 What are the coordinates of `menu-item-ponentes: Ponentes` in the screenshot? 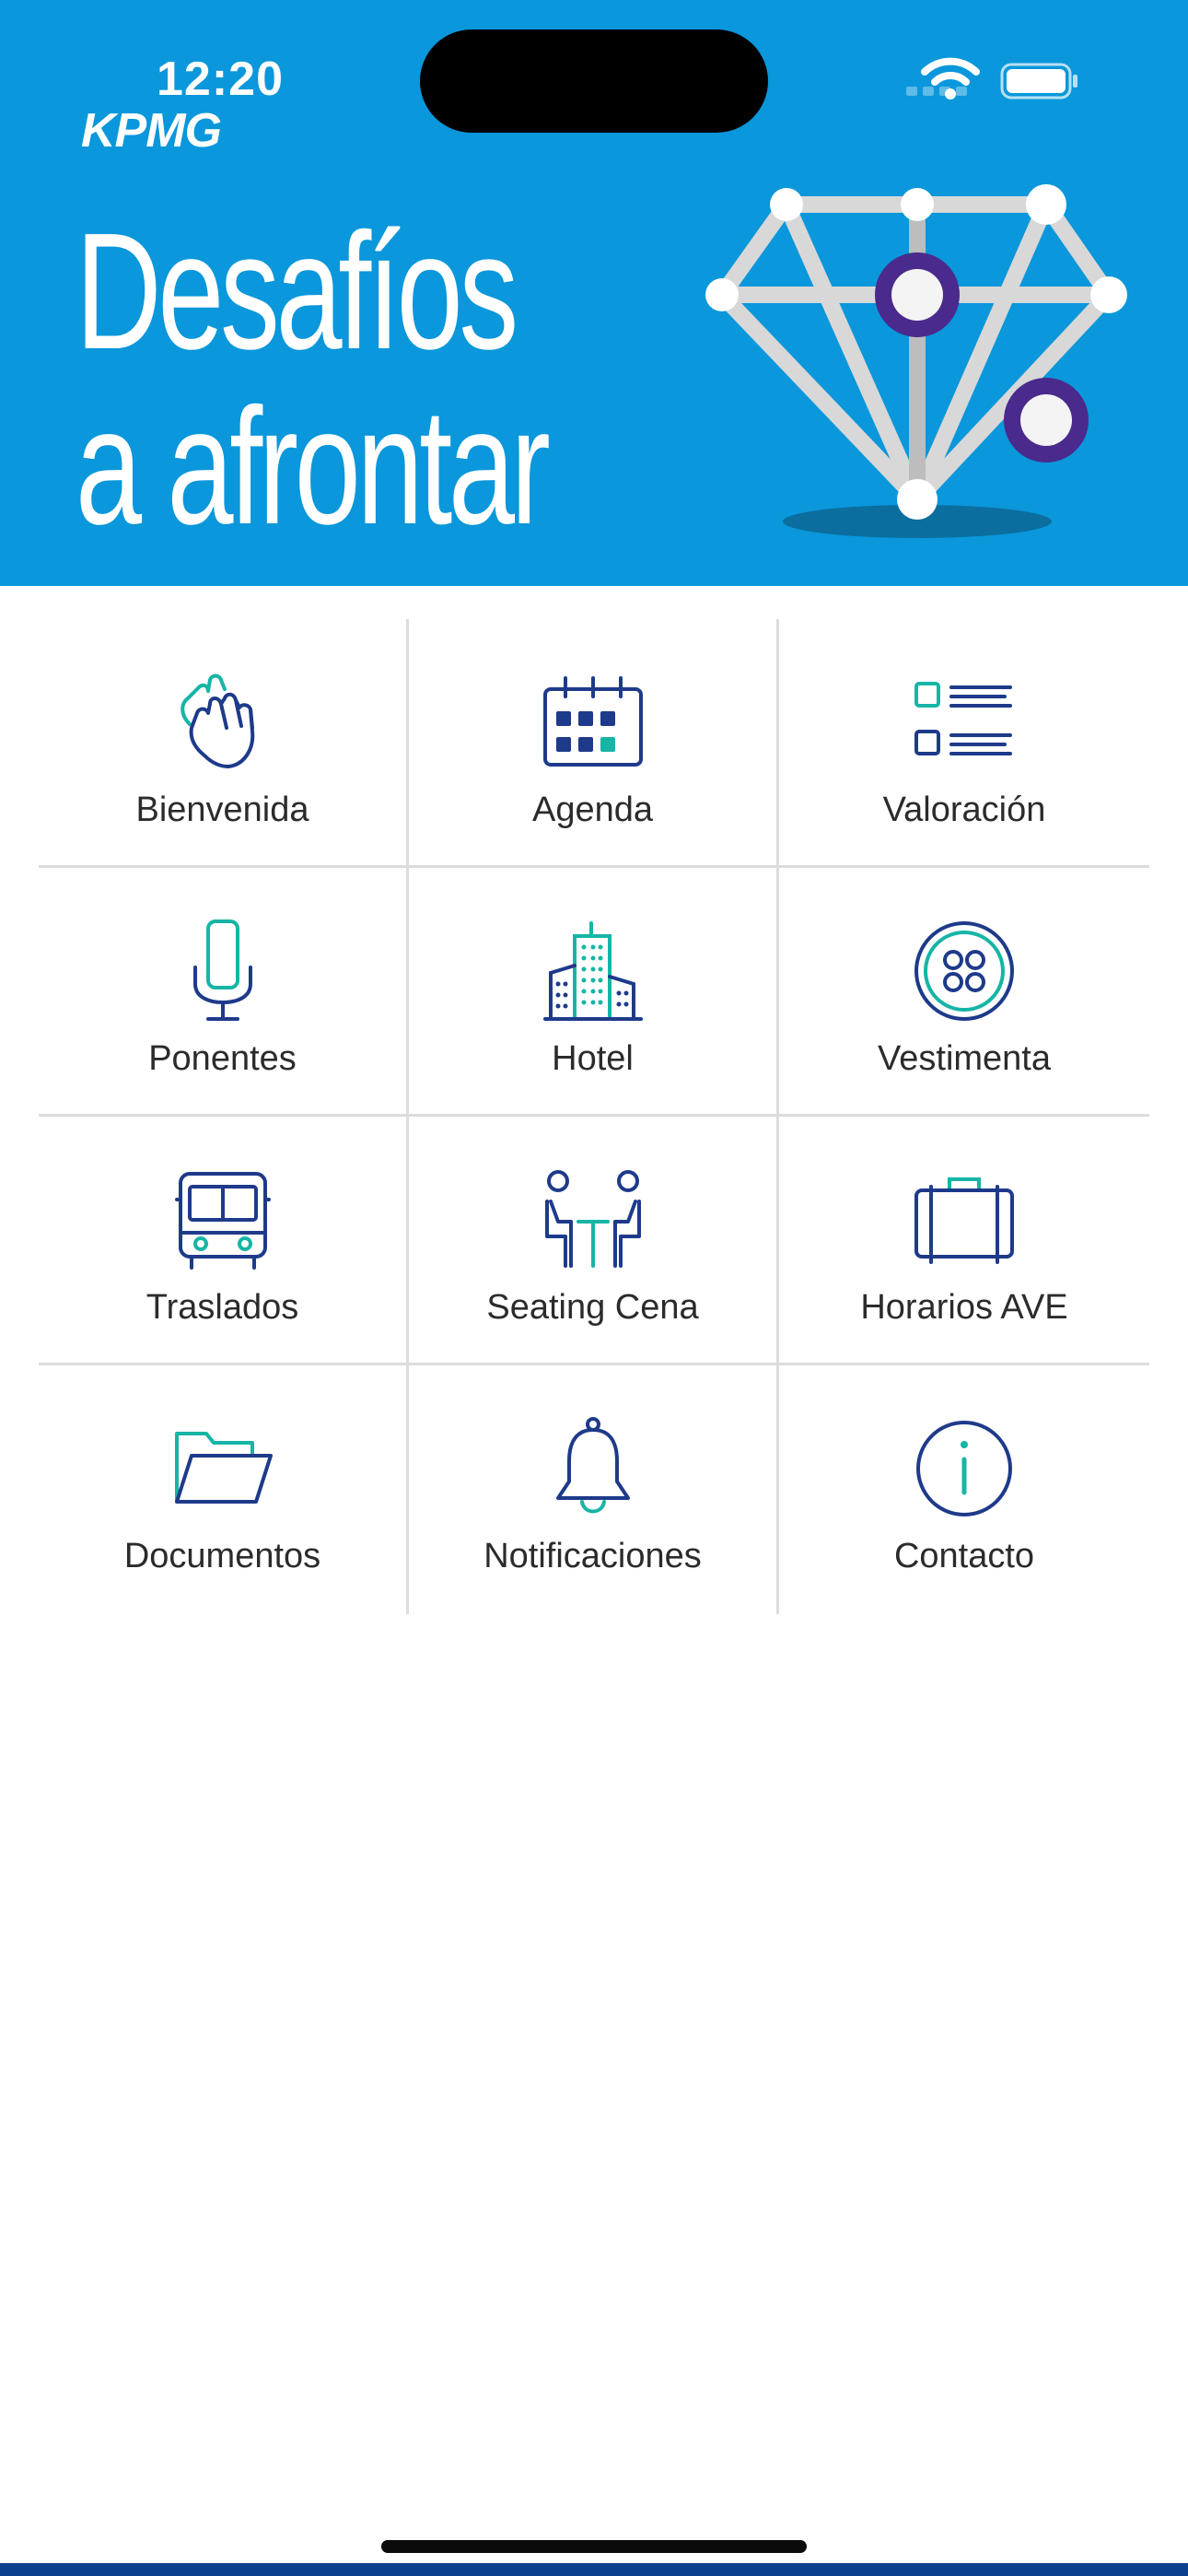 It's located at (224, 993).